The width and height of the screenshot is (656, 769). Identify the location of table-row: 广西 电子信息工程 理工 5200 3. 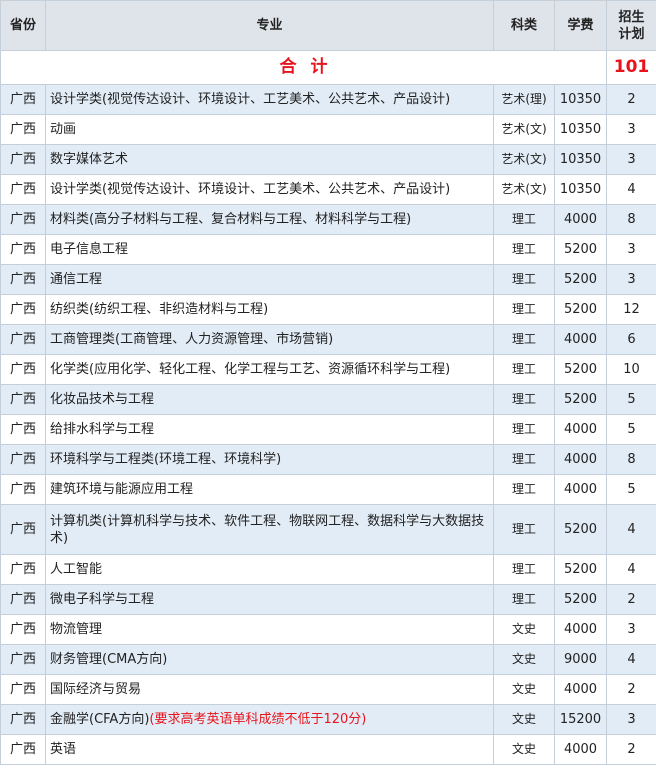
(328, 249).